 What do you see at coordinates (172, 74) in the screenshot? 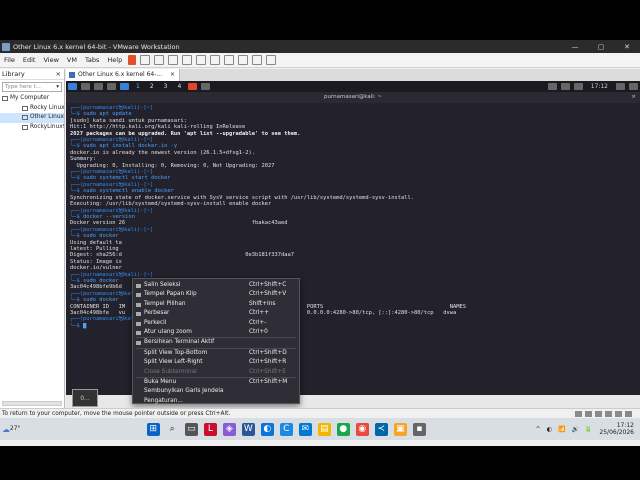
I see `vm-tab-close-icon: ×` at bounding box center [172, 74].